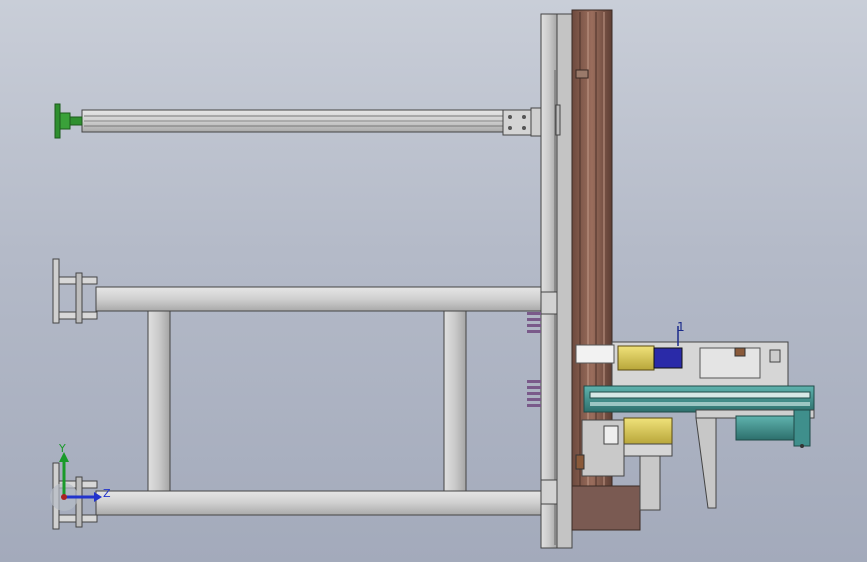 The height and width of the screenshot is (562, 867). Describe the element at coordinates (606, 508) in the screenshot. I see `base-block` at that location.